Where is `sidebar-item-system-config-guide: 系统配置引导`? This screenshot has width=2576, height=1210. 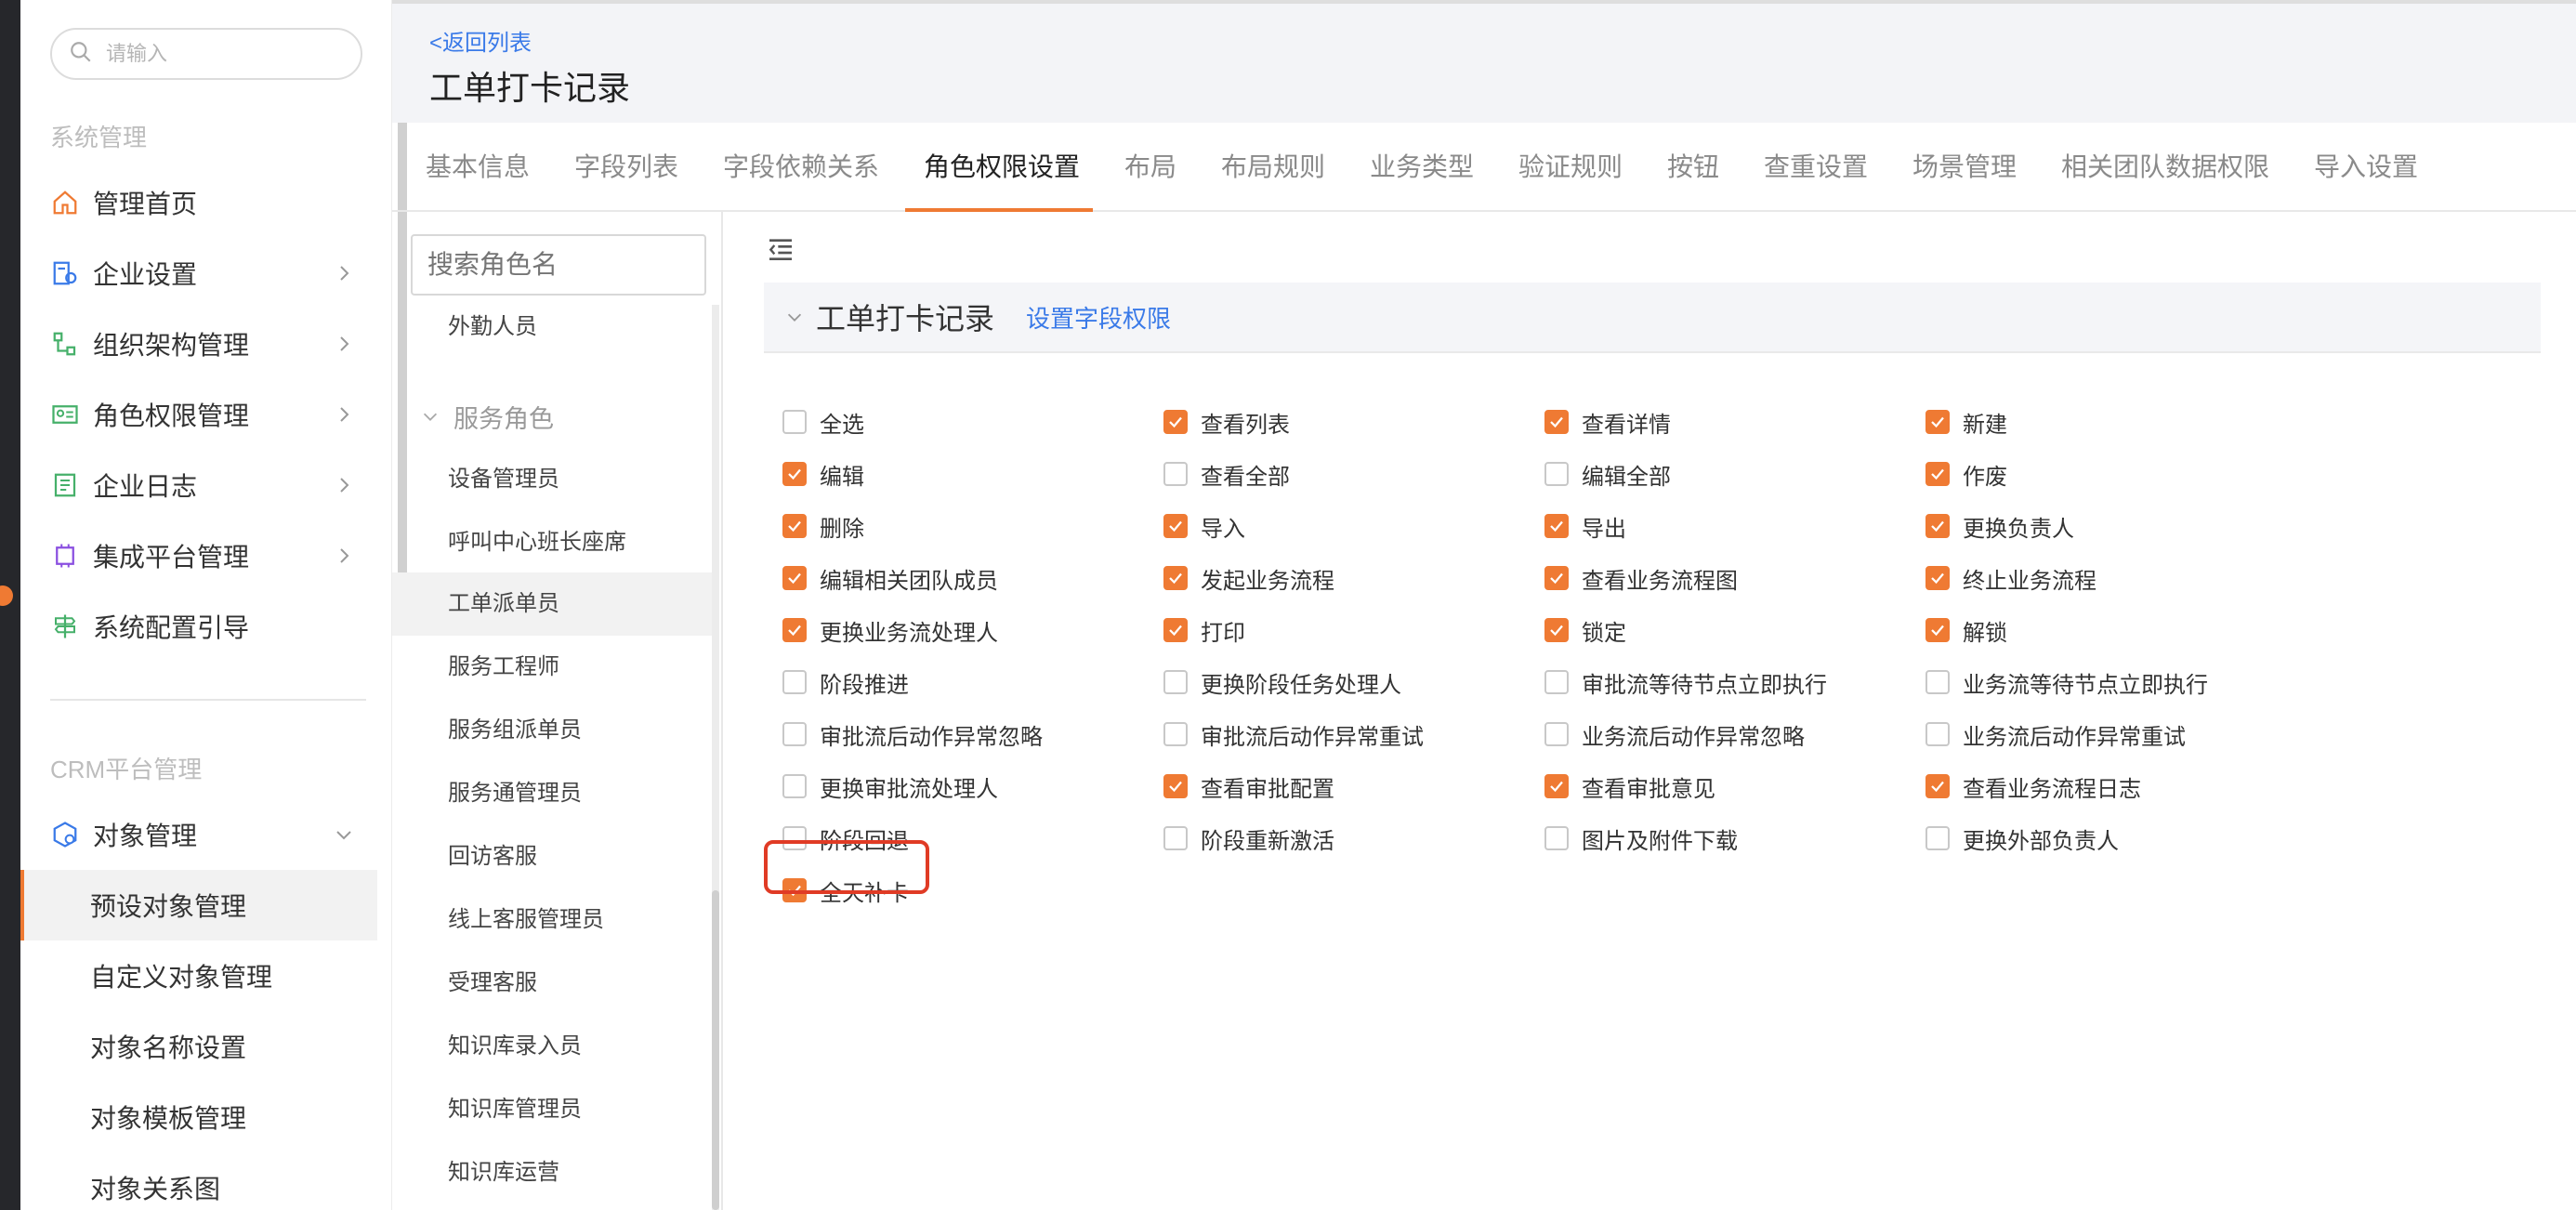 sidebar-item-system-config-guide: 系统配置引导 is located at coordinates (198, 626).